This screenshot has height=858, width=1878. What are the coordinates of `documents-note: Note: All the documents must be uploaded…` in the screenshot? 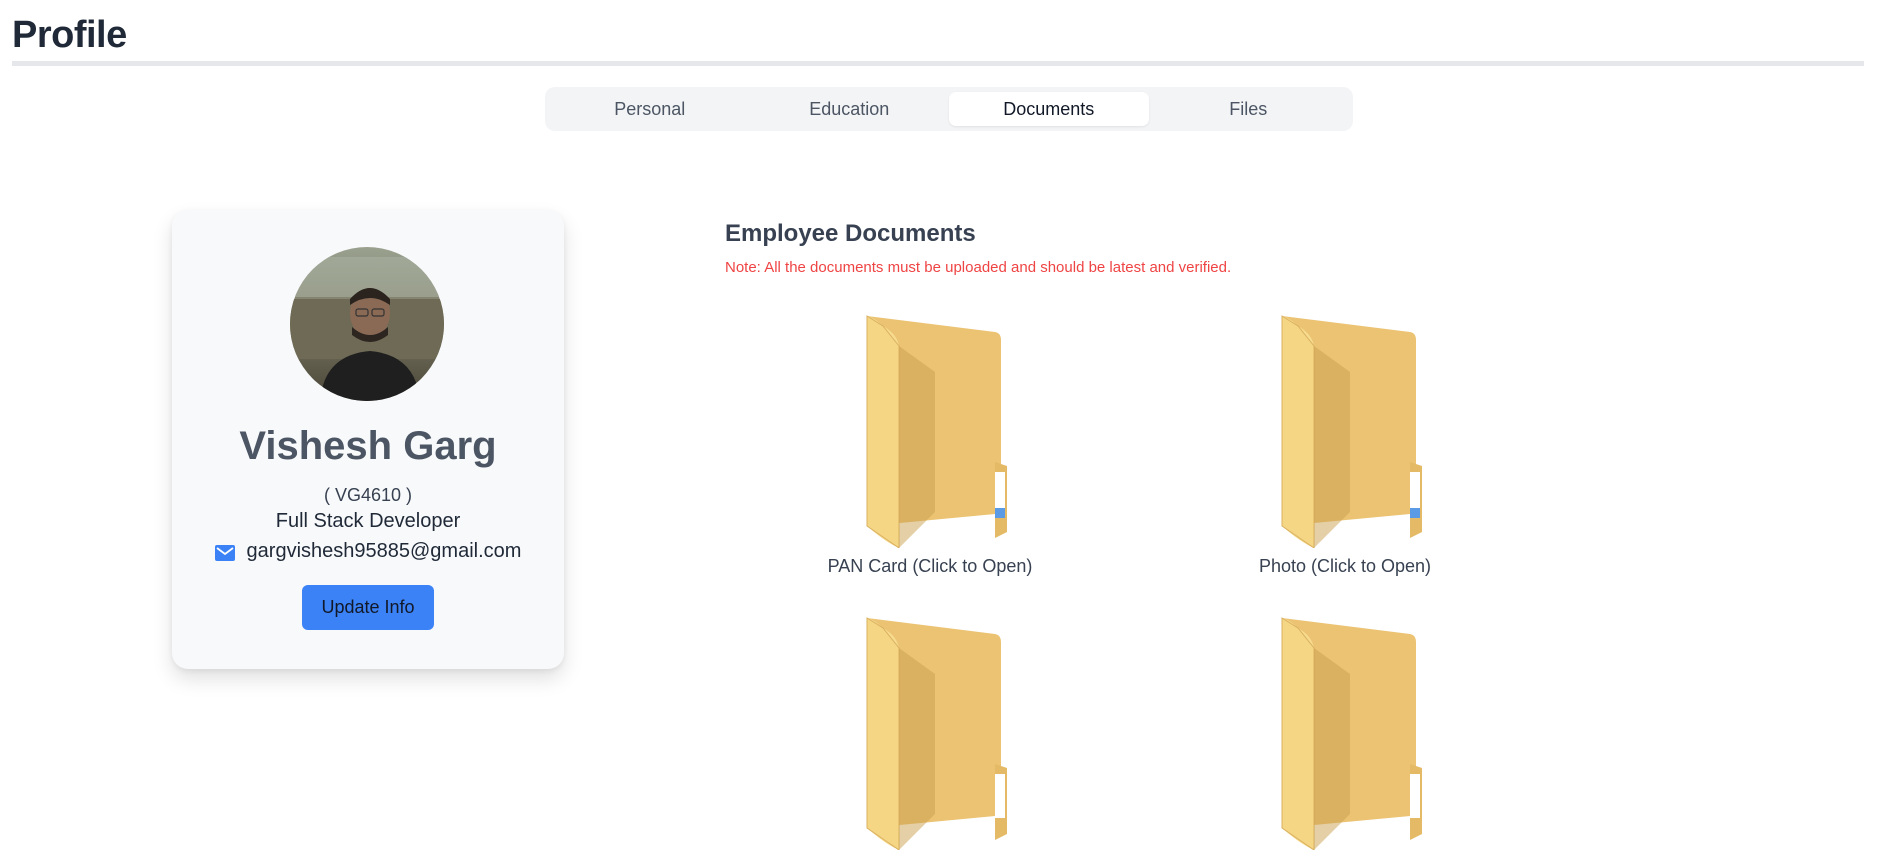 It's located at (978, 267).